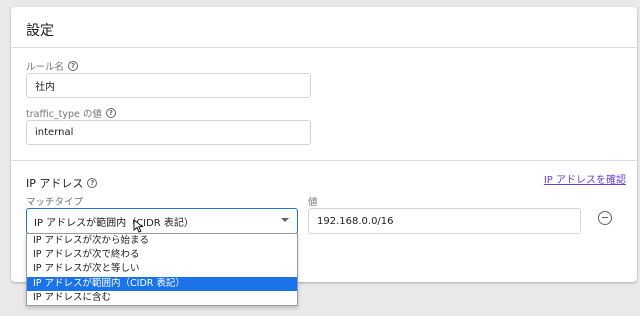  I want to click on section-divider, so click(324, 160).